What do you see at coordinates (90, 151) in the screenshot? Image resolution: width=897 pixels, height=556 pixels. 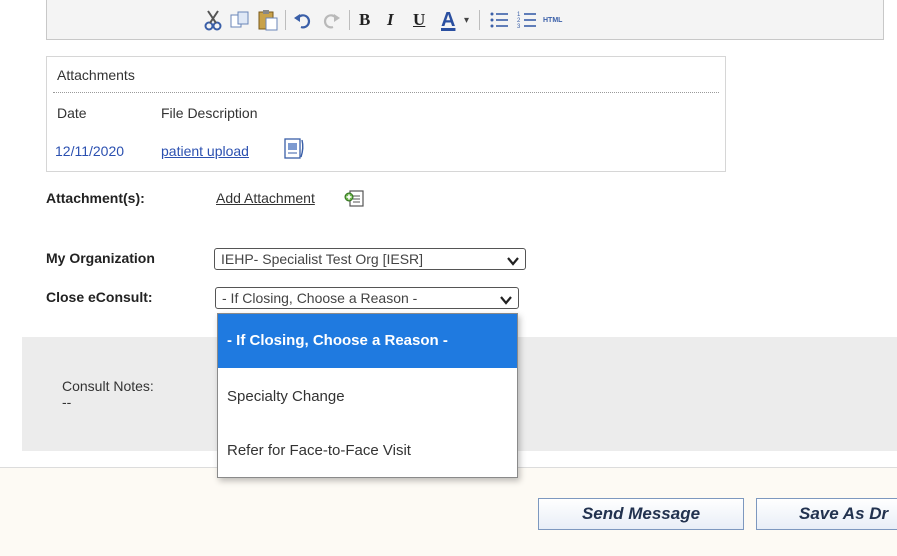 I see `attachment-date: 12/11/2020` at bounding box center [90, 151].